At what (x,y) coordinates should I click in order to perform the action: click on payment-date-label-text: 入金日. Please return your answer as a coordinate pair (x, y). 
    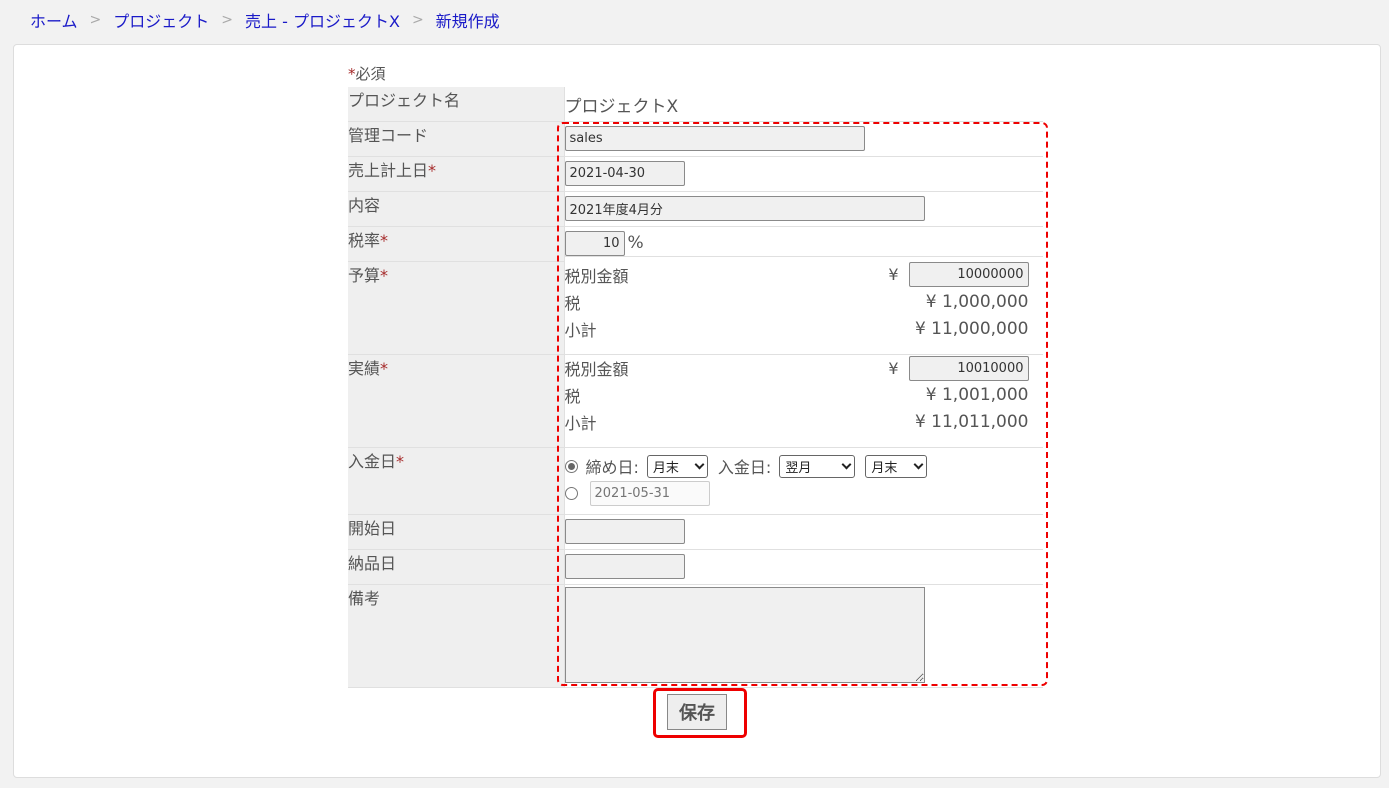
    Looking at the image, I should click on (372, 461).